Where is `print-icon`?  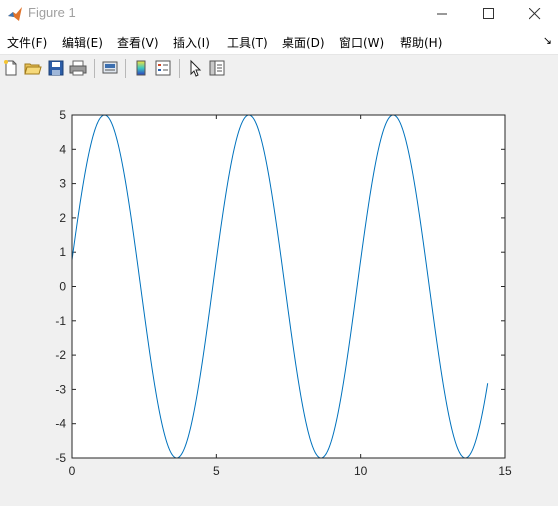
print-icon is located at coordinates (78, 68).